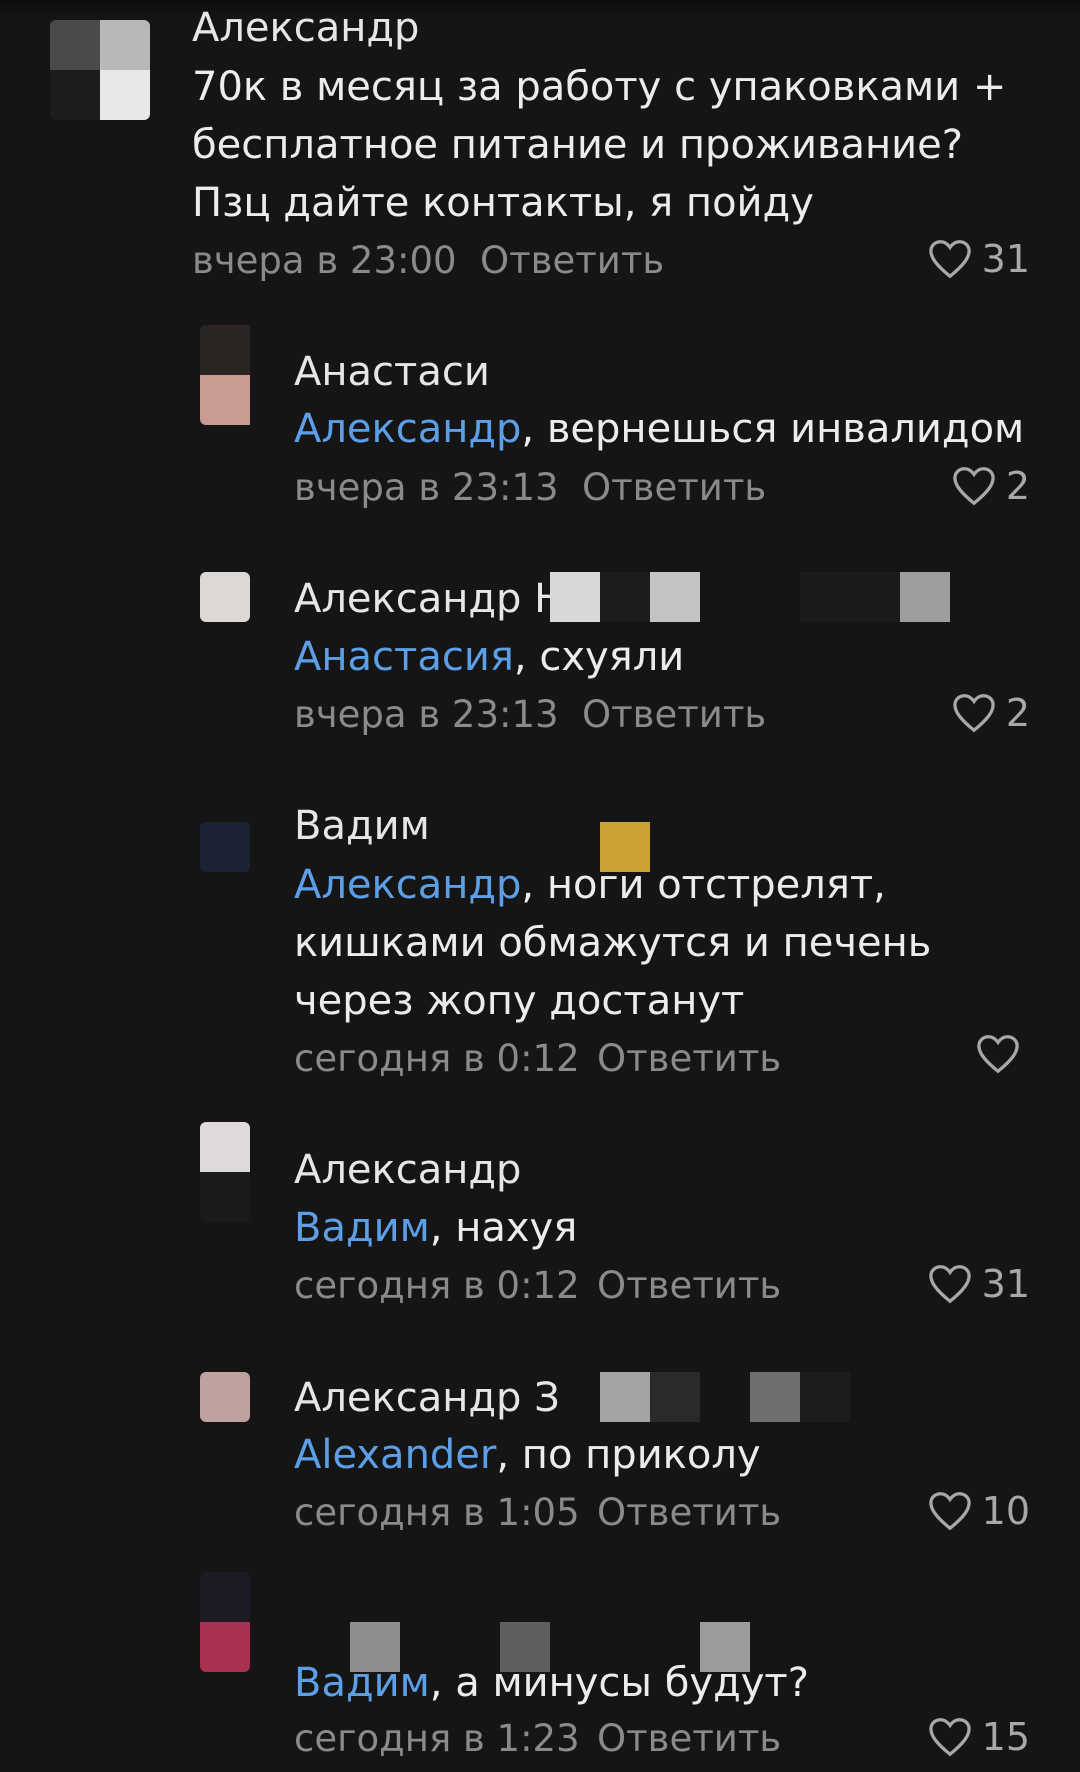 The image size is (1080, 1772). Describe the element at coordinates (1005, 1511) in the screenshot. I see `like-count: 10` at that location.